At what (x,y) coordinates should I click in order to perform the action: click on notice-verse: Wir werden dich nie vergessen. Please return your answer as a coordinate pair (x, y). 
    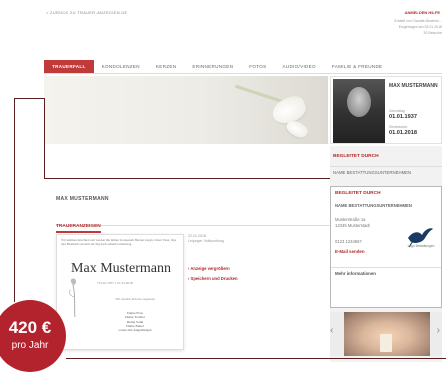
    Looking at the image, I should click on (135, 299).